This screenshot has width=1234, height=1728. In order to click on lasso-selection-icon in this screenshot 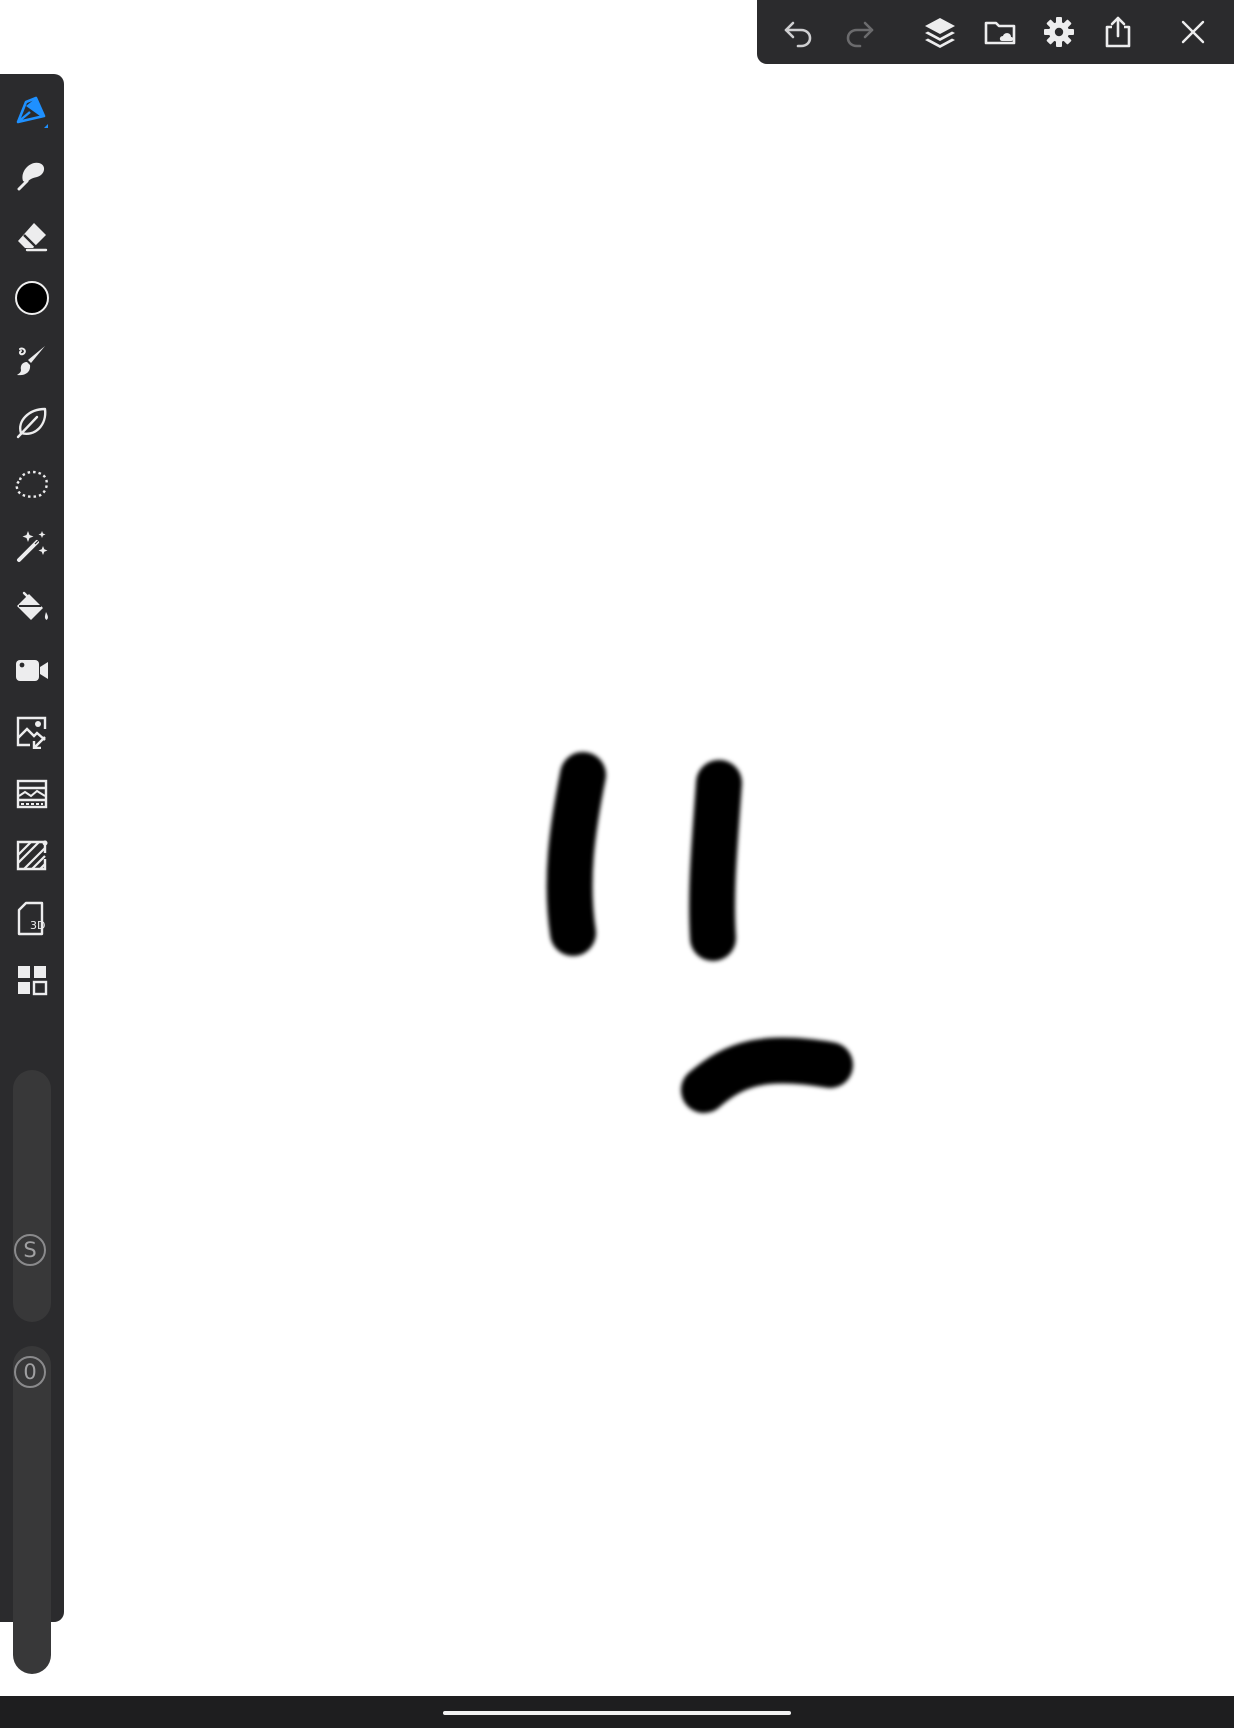, I will do `click(31, 484)`.